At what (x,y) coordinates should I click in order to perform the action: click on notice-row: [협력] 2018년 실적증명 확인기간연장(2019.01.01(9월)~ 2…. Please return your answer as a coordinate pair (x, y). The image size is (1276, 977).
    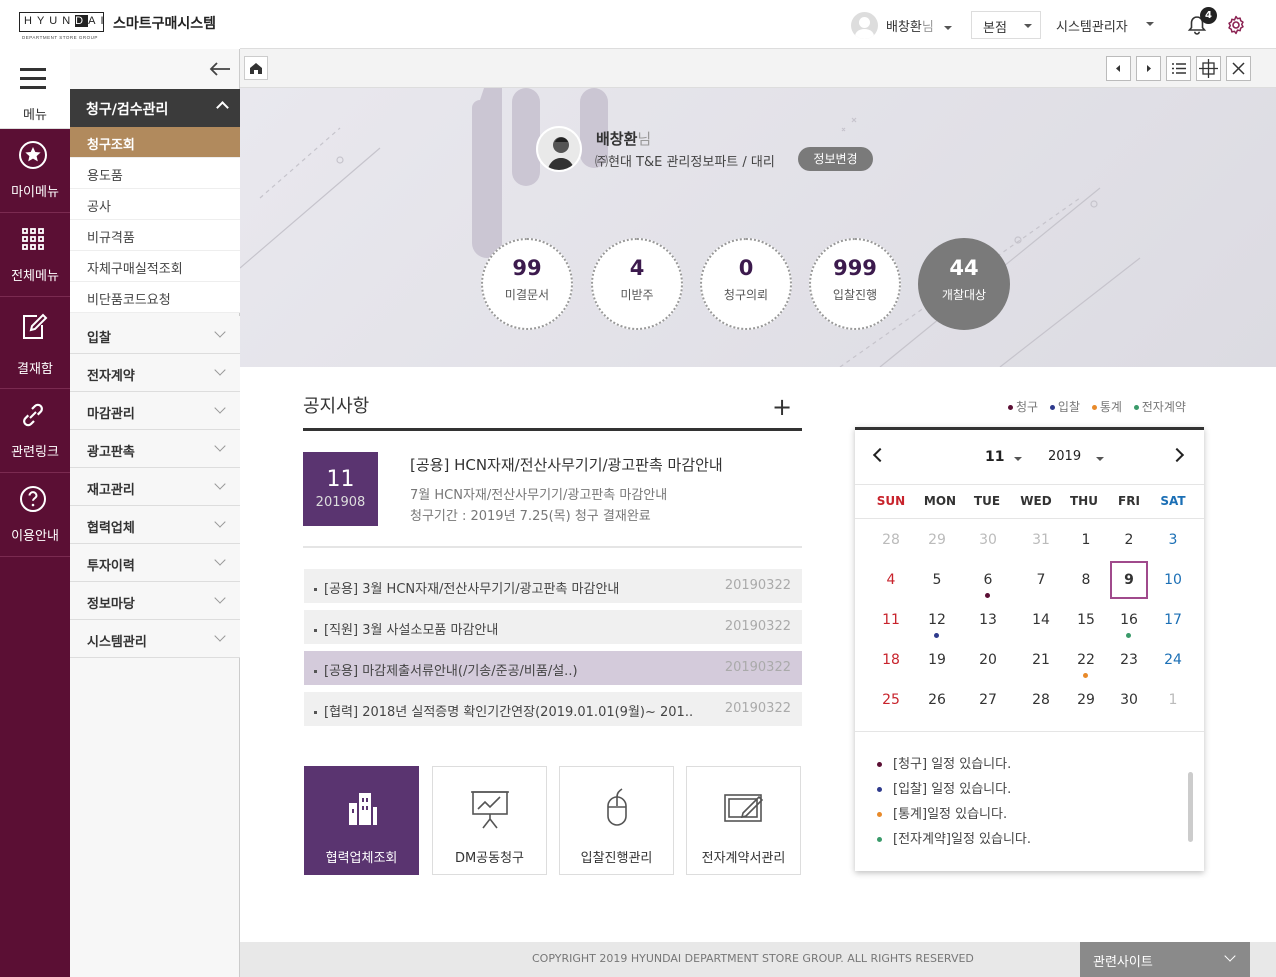
    Looking at the image, I should click on (553, 709).